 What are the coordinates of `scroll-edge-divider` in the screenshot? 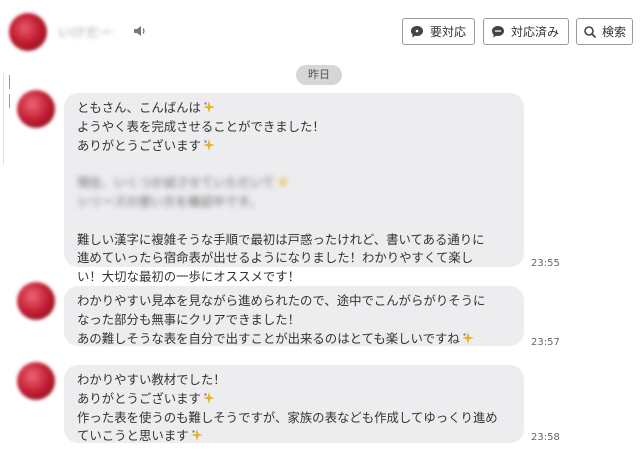 It's located at (3, 119).